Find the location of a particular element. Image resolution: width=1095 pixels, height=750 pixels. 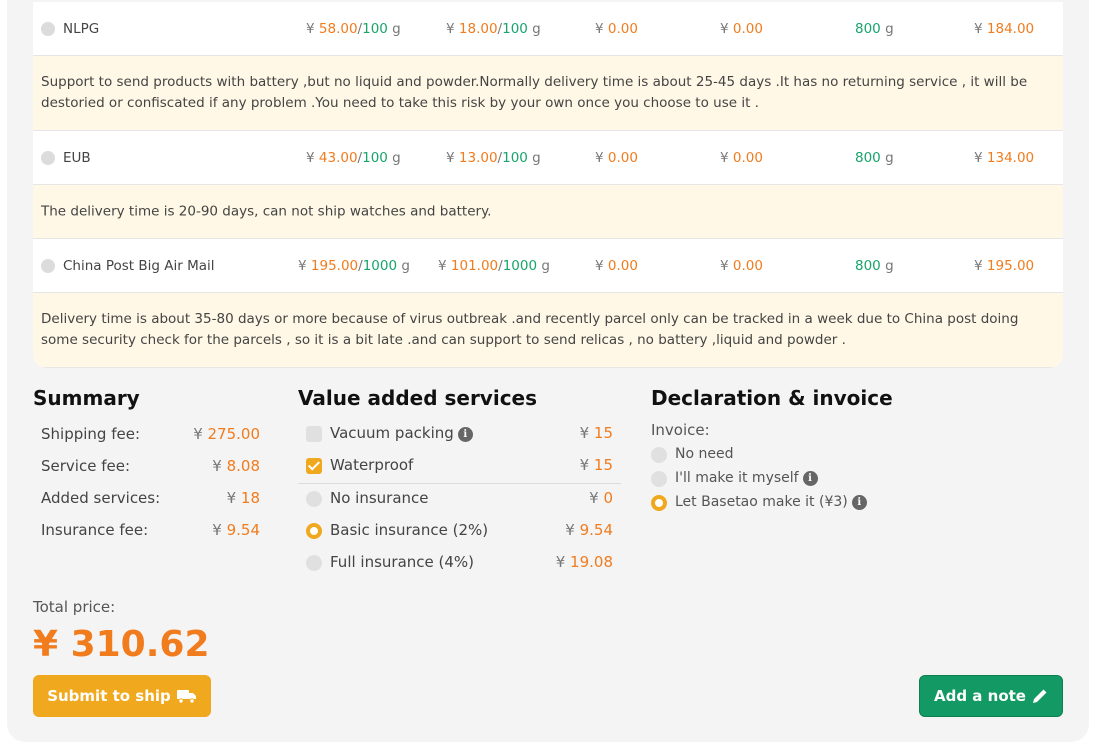

shipping-option-name: EUB is located at coordinates (77, 157).